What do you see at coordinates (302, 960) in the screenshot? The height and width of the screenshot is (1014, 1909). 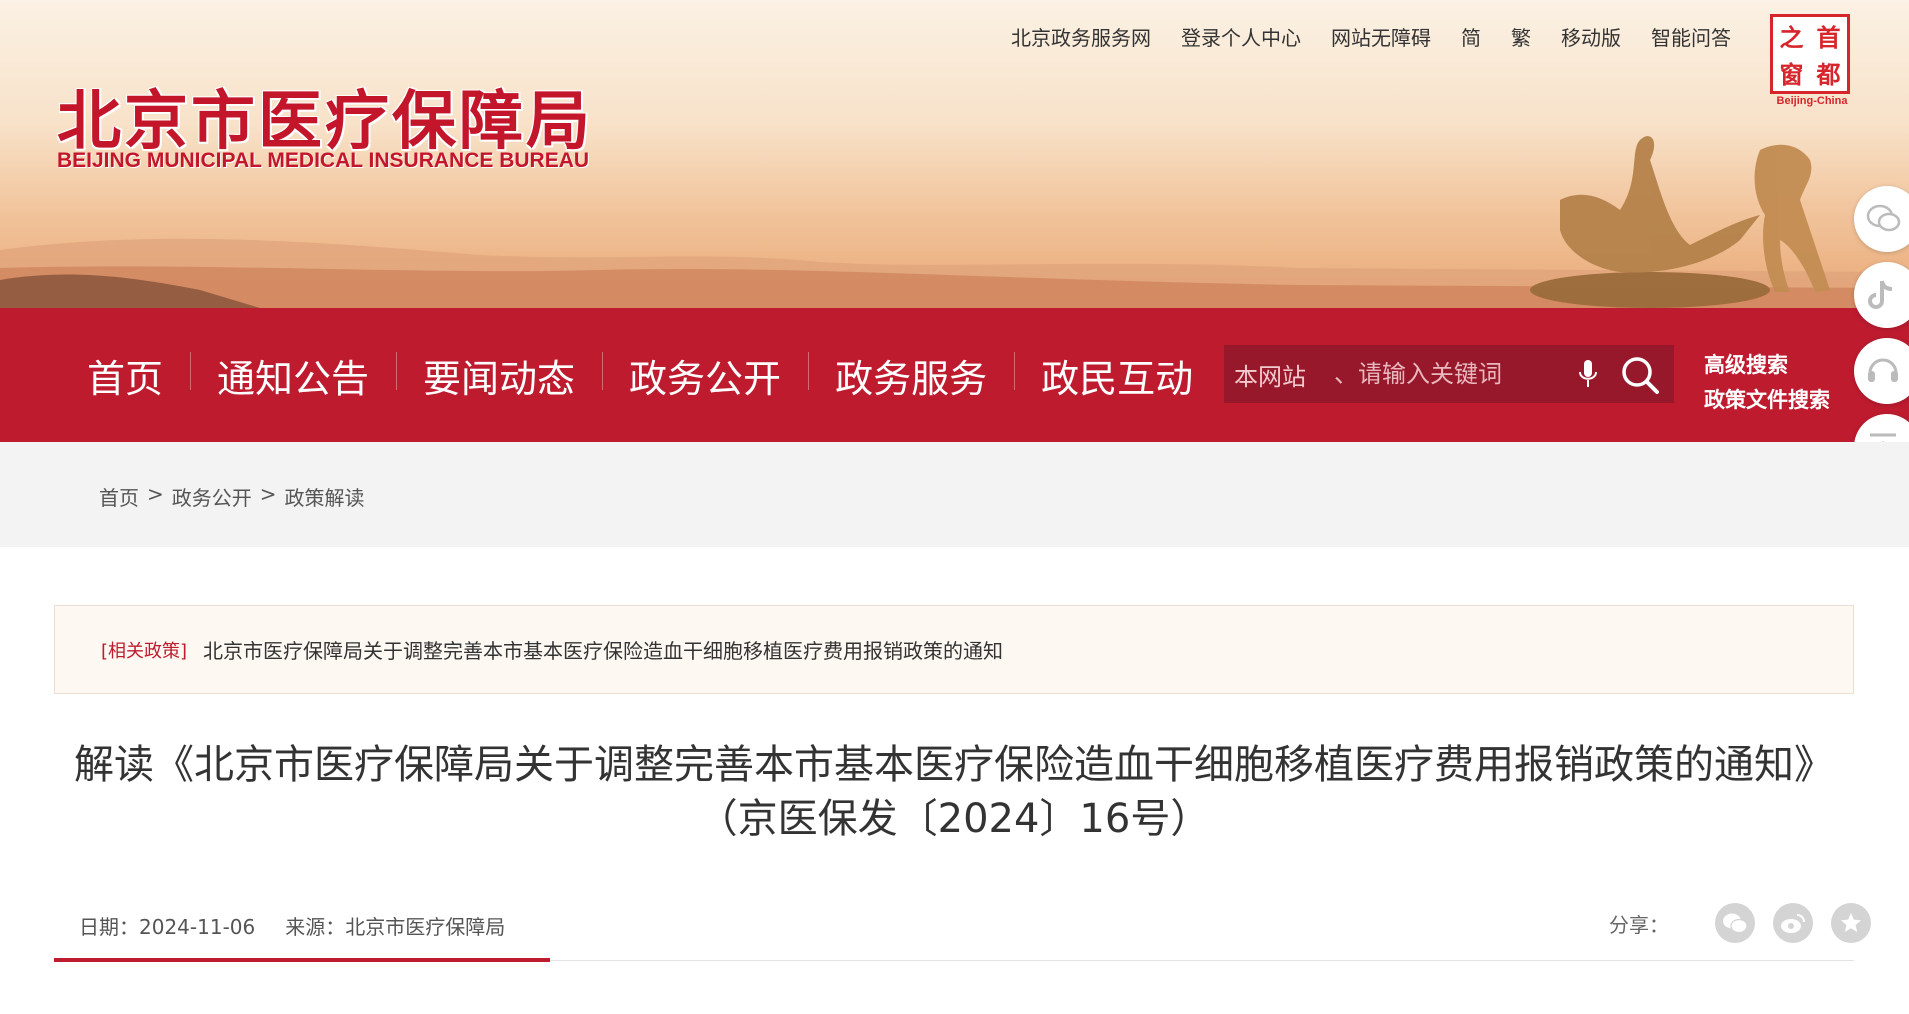 I see `meta-accent-bar` at bounding box center [302, 960].